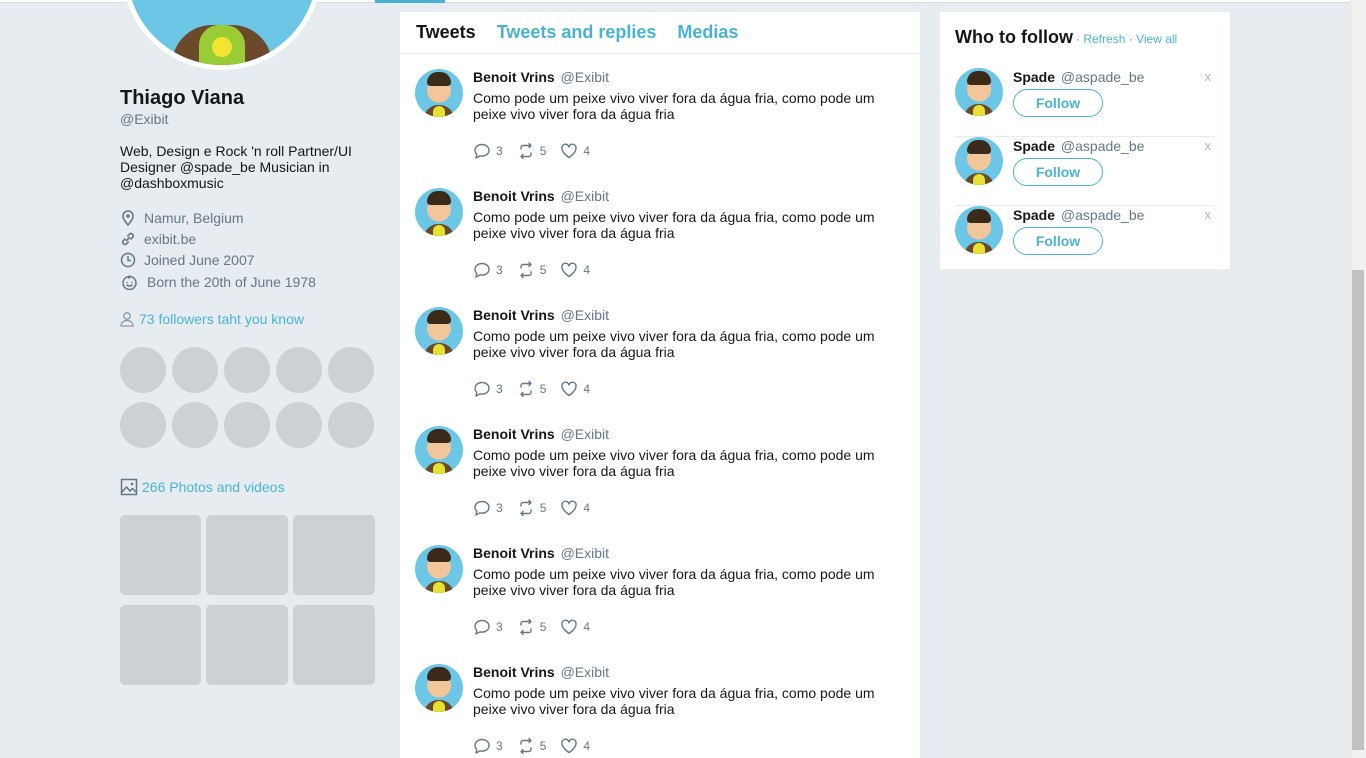  Describe the element at coordinates (248, 600) in the screenshot. I see `photo-thumbnails-grid` at that location.